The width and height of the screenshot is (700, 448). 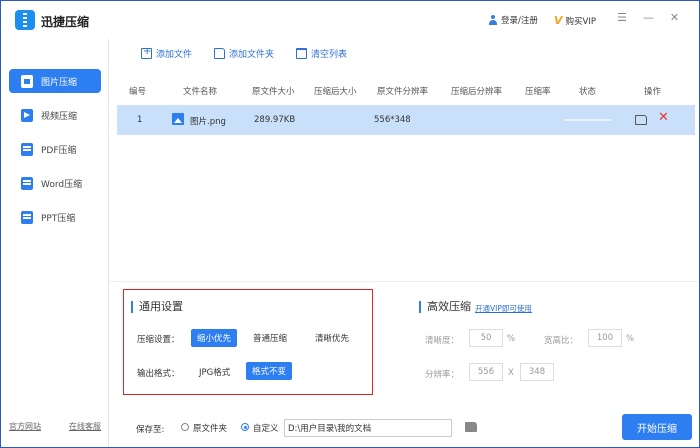 I want to click on vip-icon: V, so click(x=558, y=20).